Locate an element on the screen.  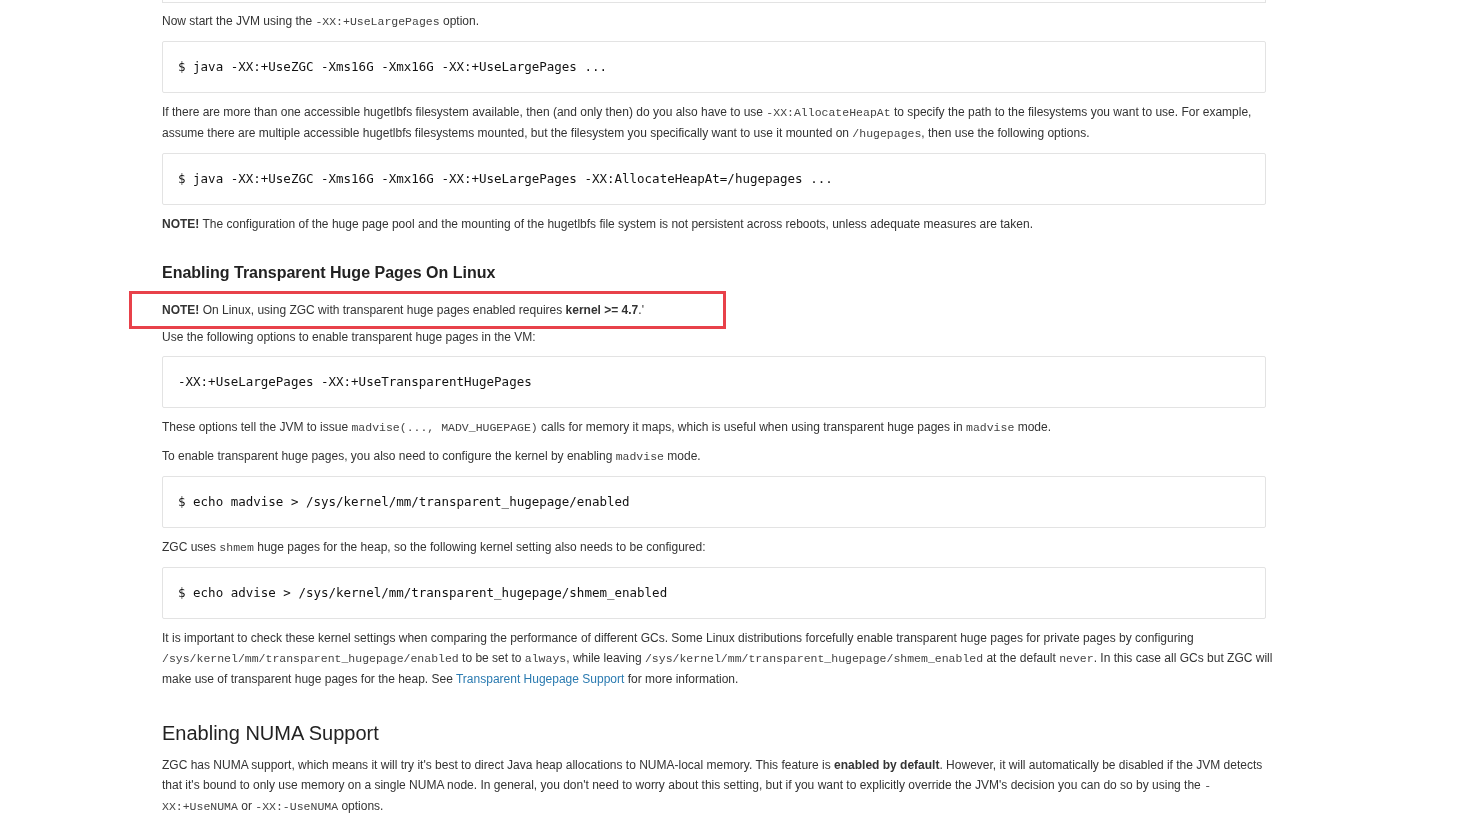
paragraph: To enable transparent huge pages, you also need to configure the kernel by enabling madvise mode. is located at coordinates (432, 456).